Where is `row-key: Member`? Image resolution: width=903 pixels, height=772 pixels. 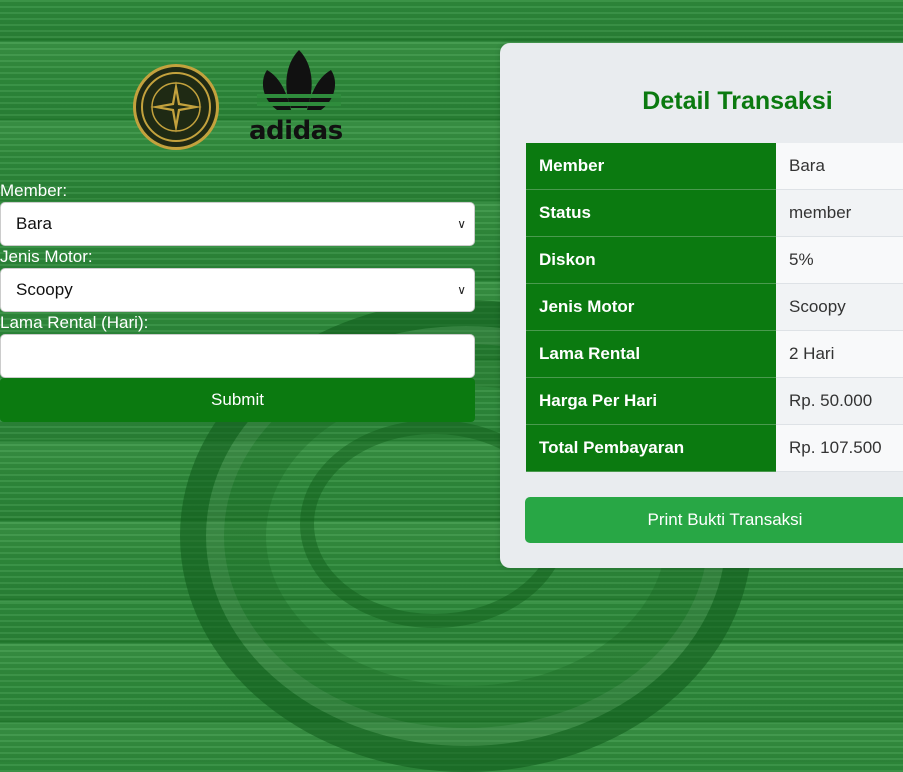
row-key: Member is located at coordinates (651, 166).